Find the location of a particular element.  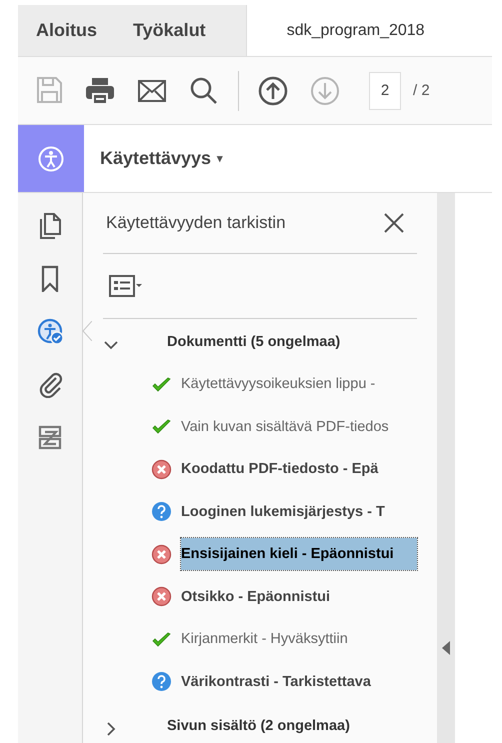

tree-item: Otsikko - Epäonnistui is located at coordinates (255, 596).